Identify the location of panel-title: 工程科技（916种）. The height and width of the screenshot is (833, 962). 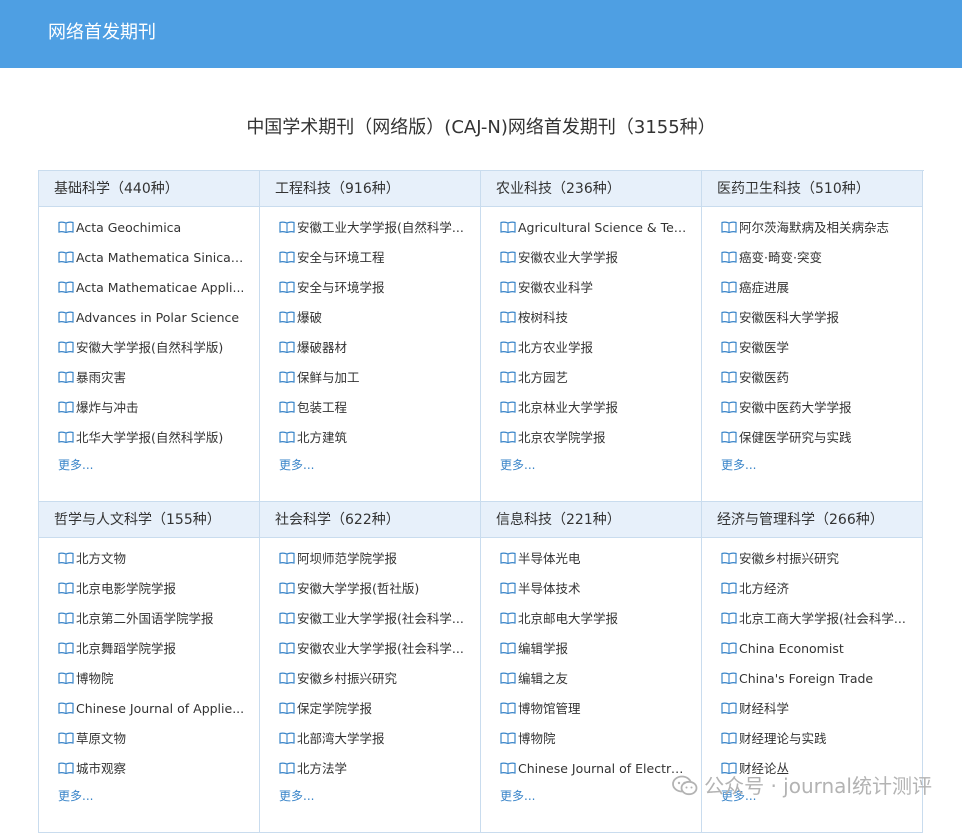
(370, 189).